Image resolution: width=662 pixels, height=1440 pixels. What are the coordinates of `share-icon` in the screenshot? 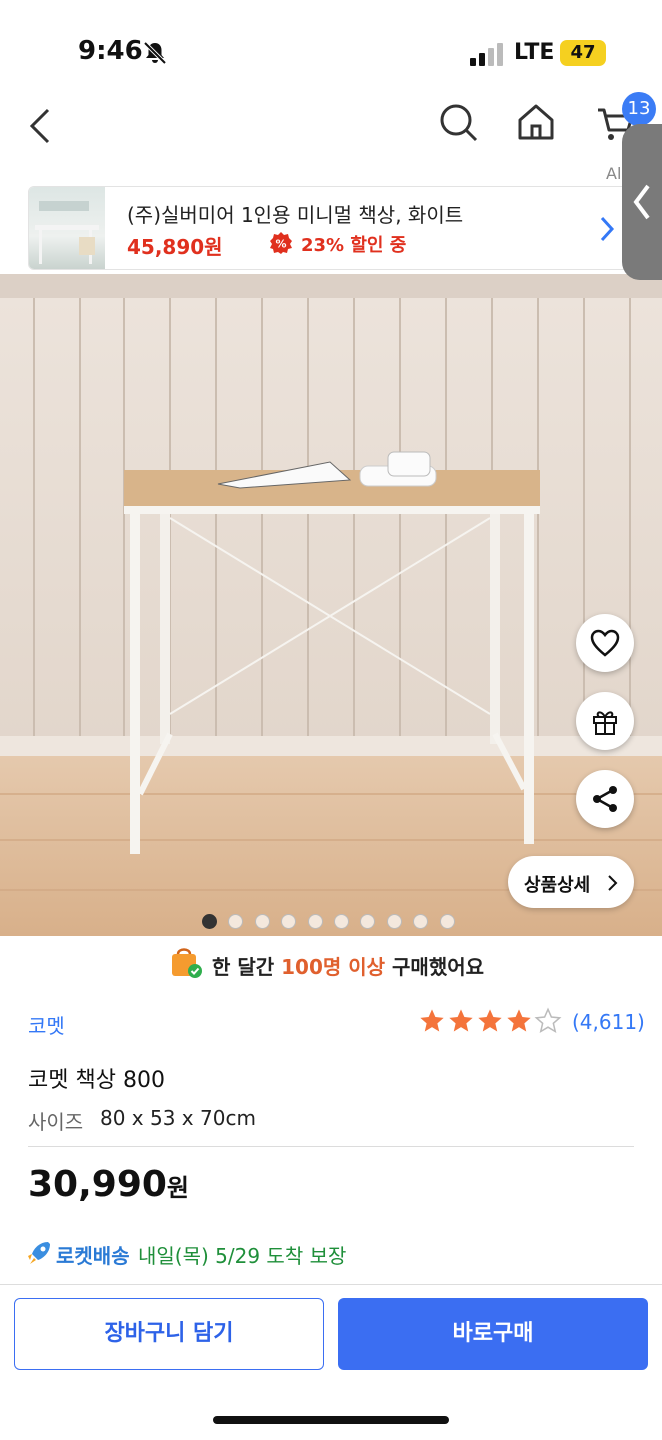 It's located at (605, 799).